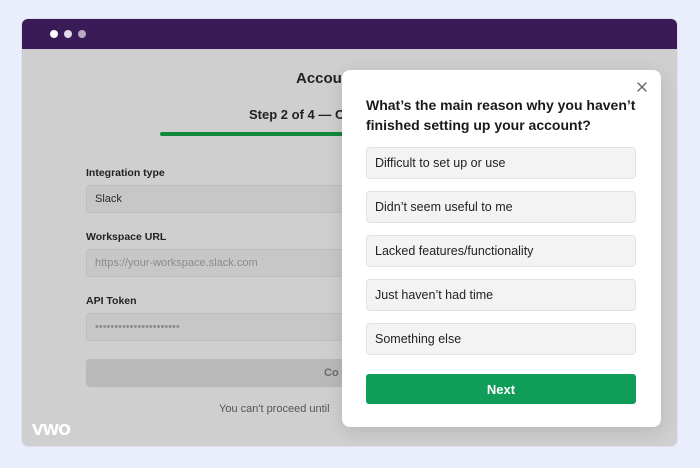  I want to click on option-something-else: Something else, so click(501, 339).